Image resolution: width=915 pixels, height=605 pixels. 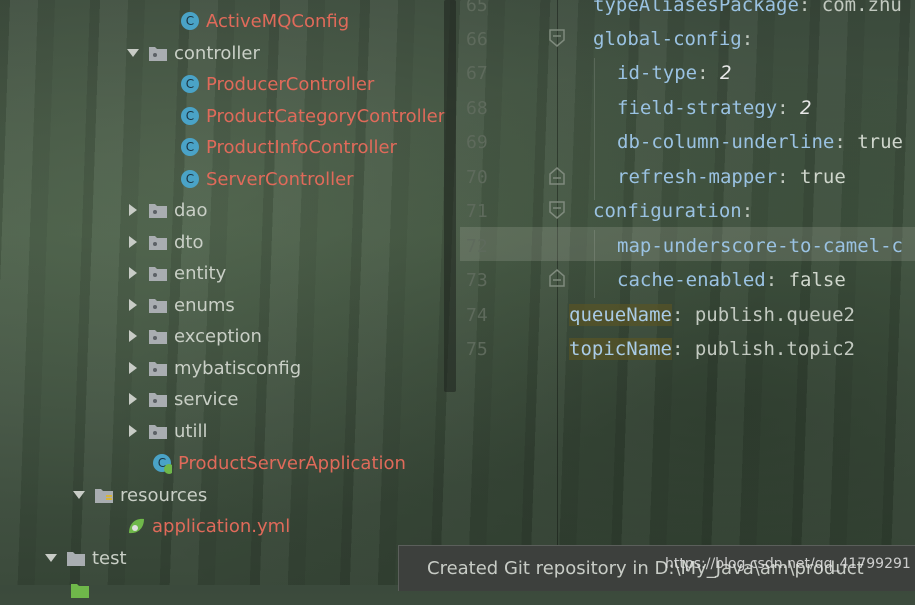 I want to click on tree-item-label: mybatisconfig, so click(x=238, y=368).